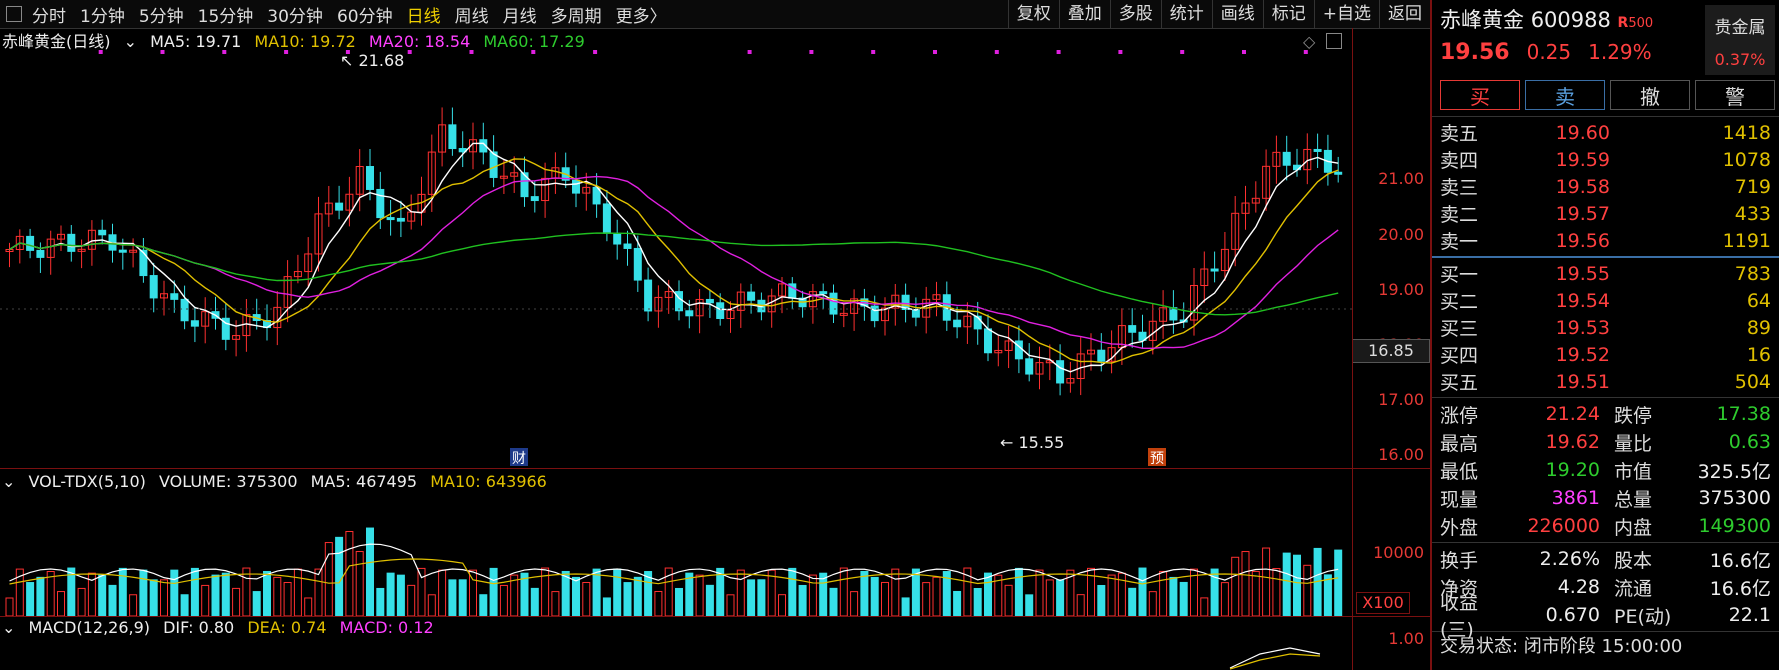 The image size is (1779, 670). What do you see at coordinates (365, 17) in the screenshot?
I see `tab-period-5: 60分钟` at bounding box center [365, 17].